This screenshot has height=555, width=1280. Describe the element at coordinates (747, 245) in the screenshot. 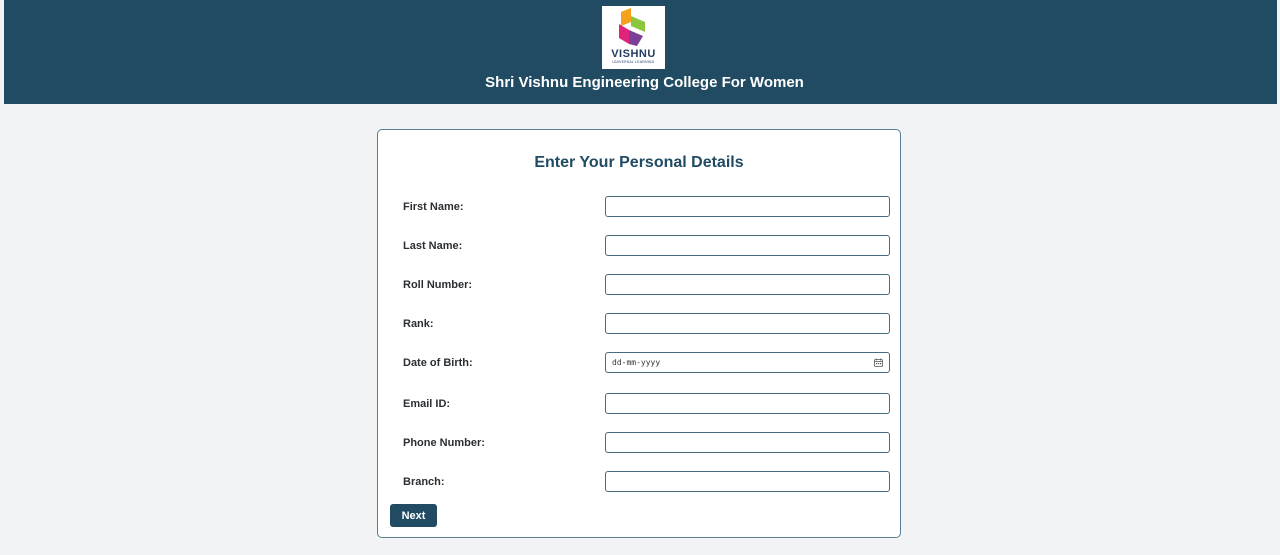

I see `last-name-input` at that location.